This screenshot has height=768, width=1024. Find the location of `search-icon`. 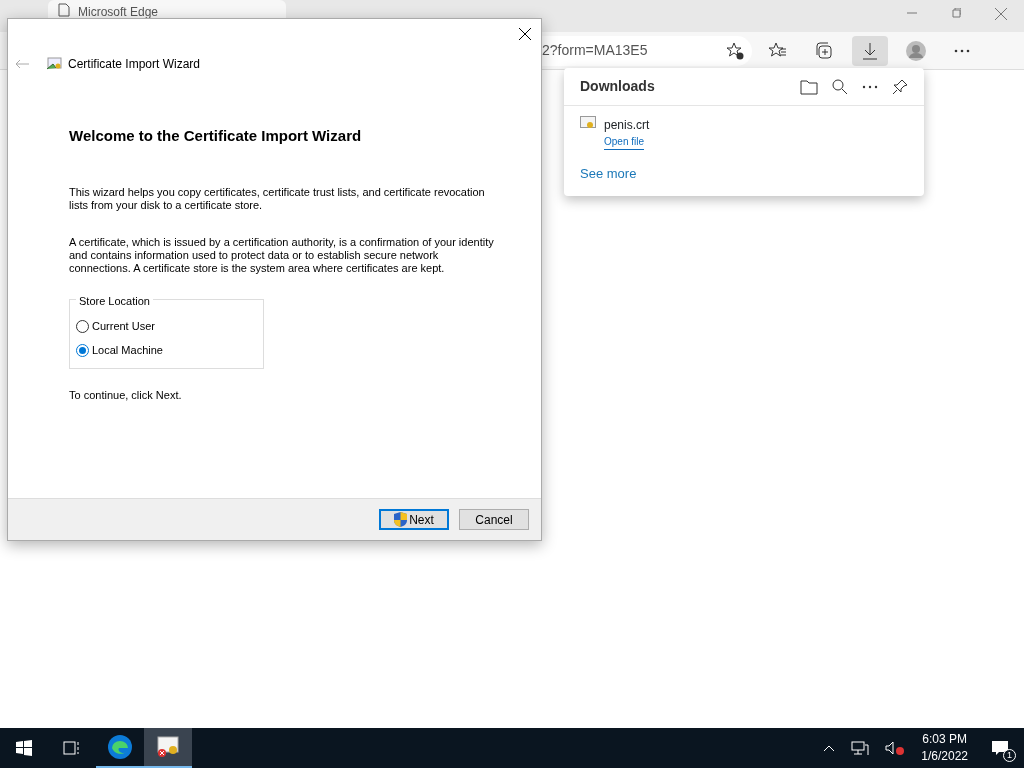

search-icon is located at coordinates (840, 86).